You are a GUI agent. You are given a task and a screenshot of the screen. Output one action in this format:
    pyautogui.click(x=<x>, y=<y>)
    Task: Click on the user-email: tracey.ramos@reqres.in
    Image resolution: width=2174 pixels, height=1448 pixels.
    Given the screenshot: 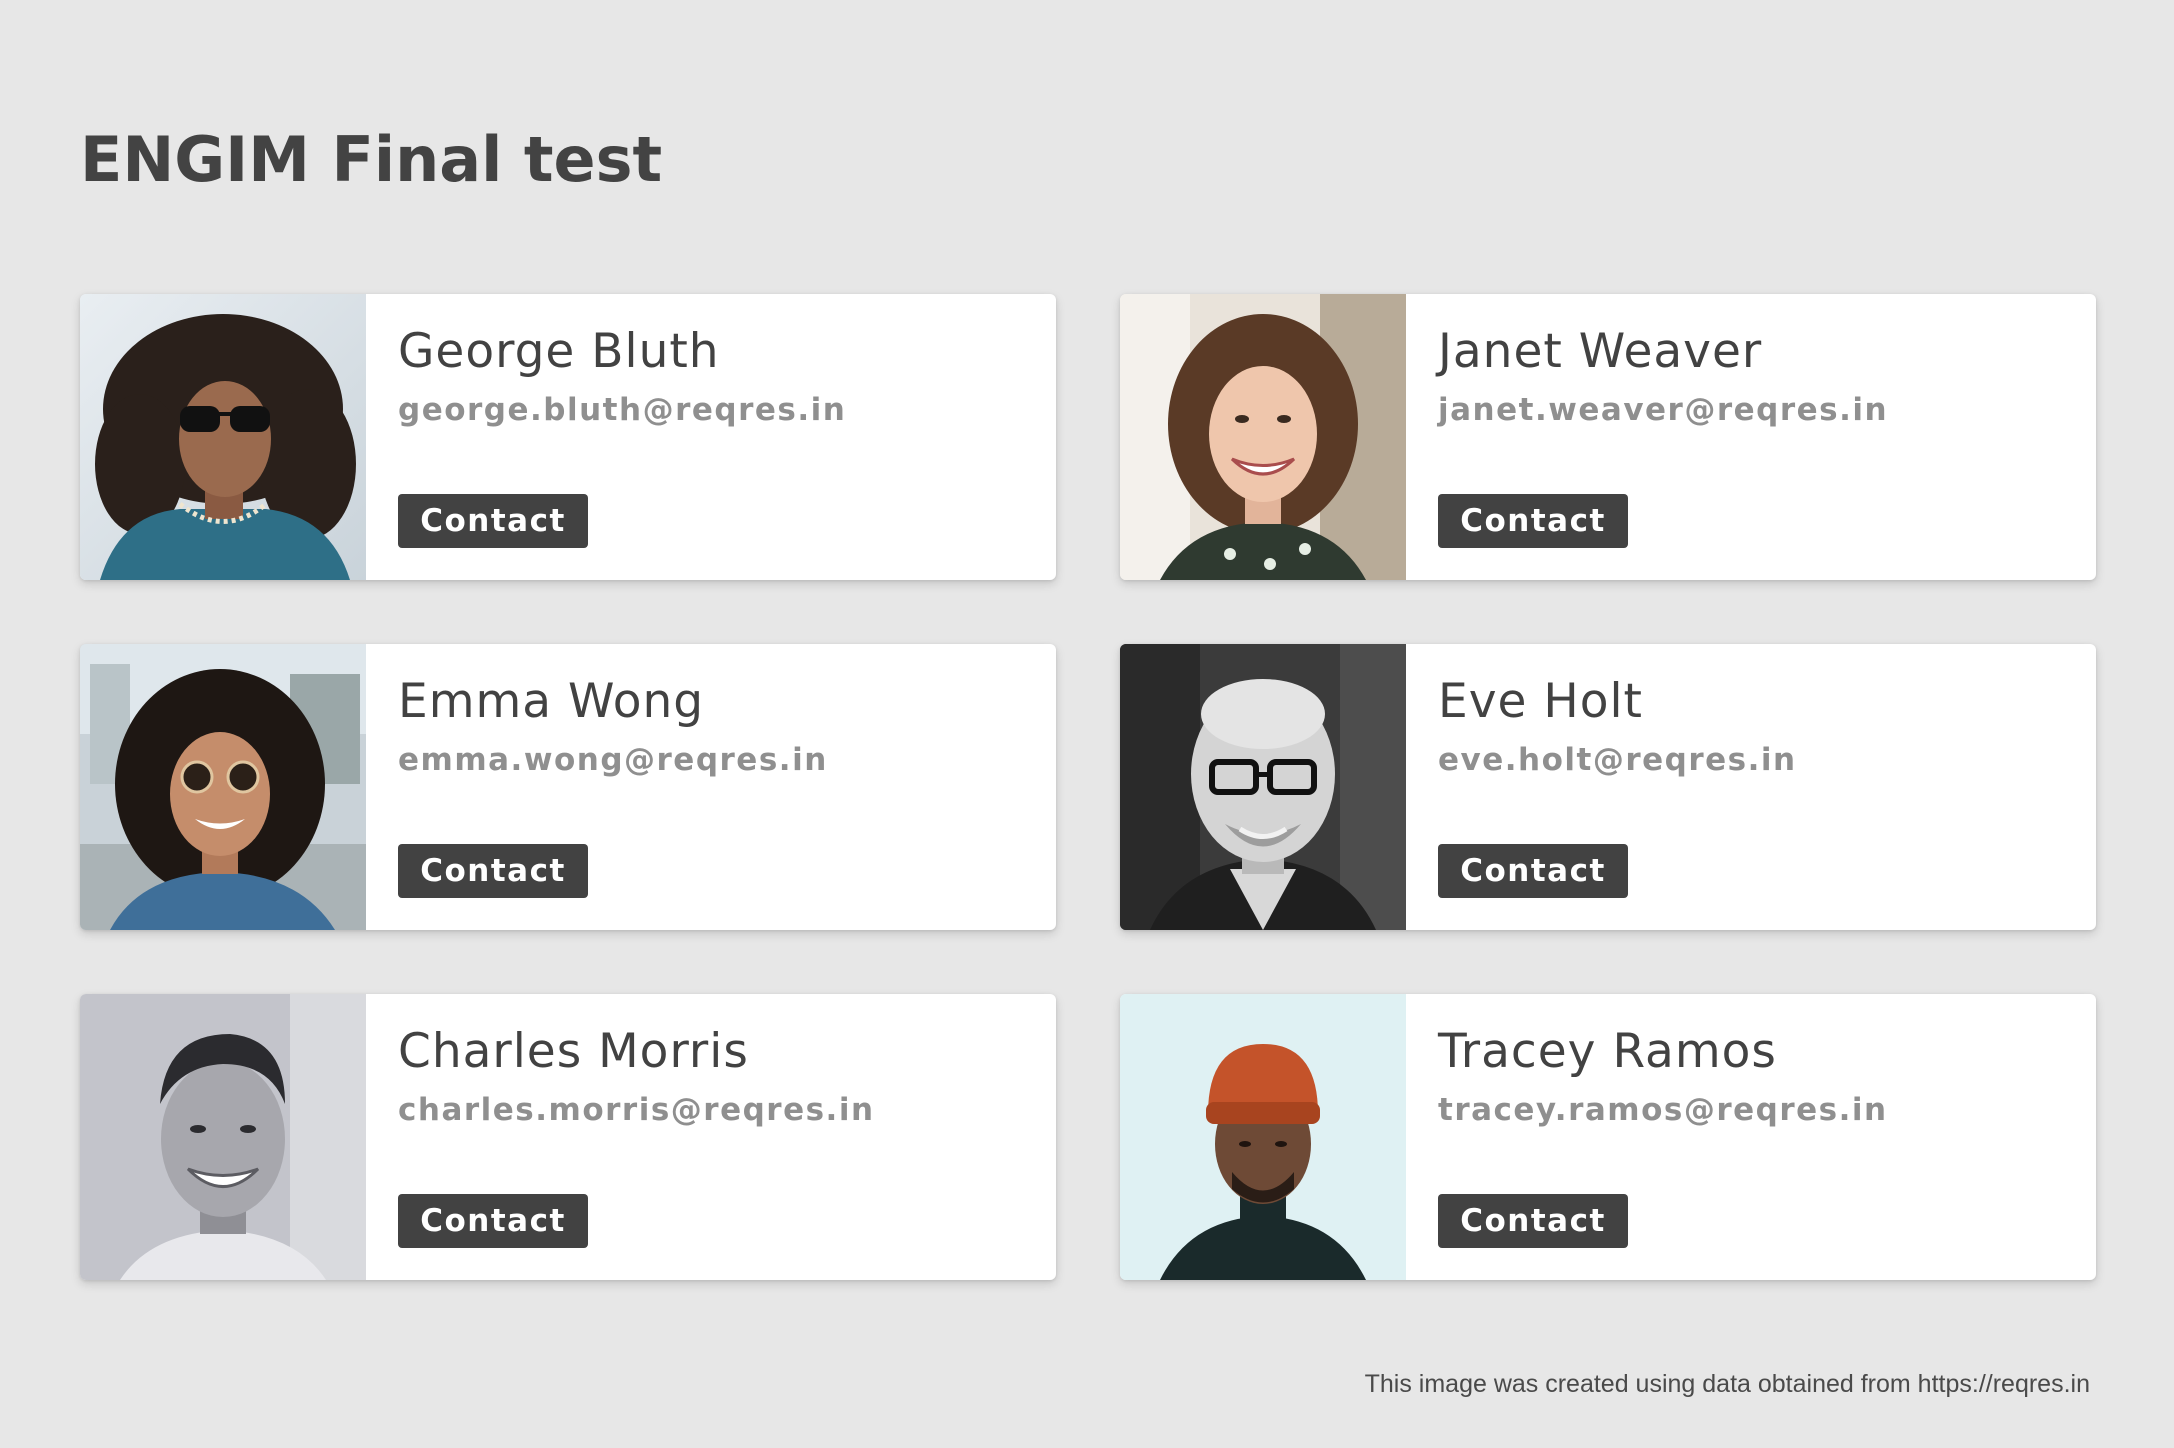 What is the action you would take?
    pyautogui.click(x=1663, y=1110)
    